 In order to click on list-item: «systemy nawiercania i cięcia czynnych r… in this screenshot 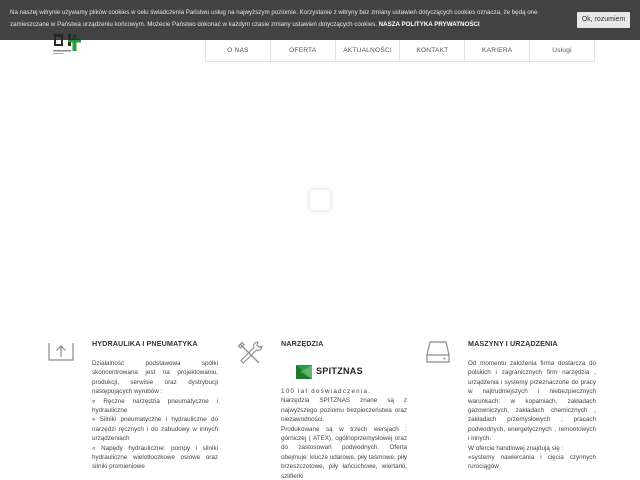, I will do `click(532, 462)`.